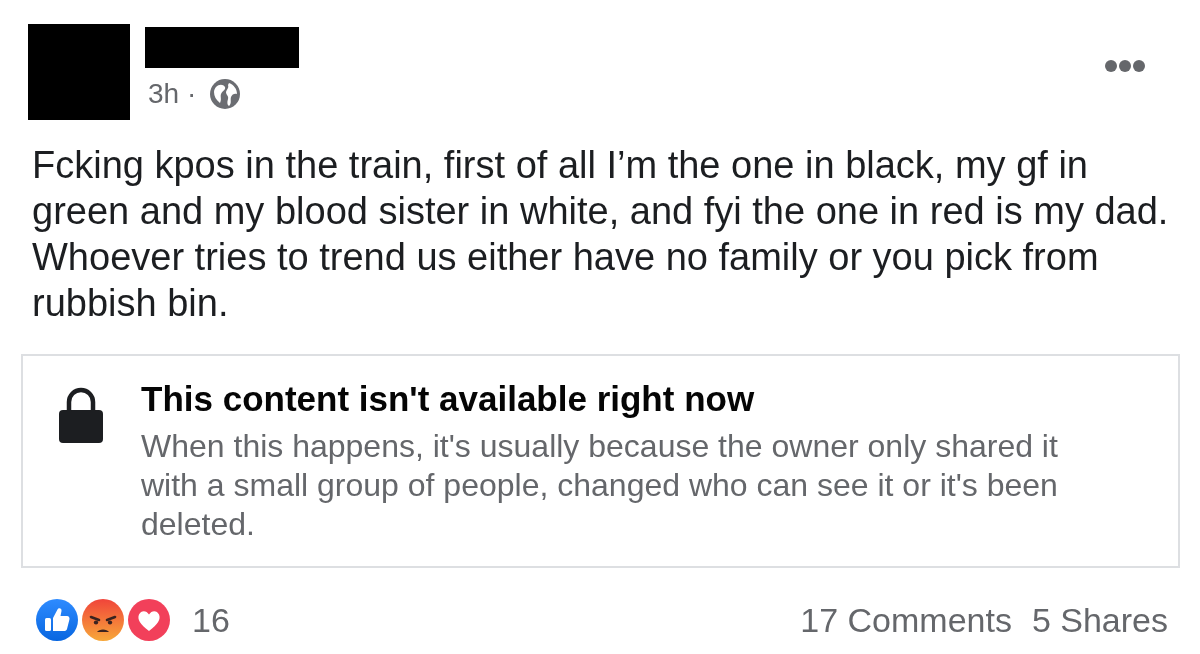 The width and height of the screenshot is (1200, 654). I want to click on unavailable-title: This content isn't available right now, so click(448, 399).